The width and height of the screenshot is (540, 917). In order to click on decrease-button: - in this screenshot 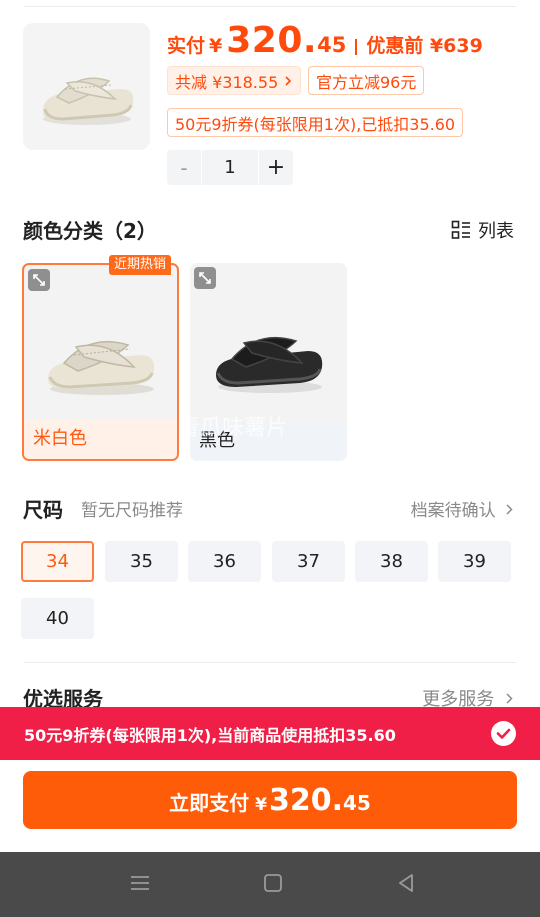, I will do `click(184, 168)`.